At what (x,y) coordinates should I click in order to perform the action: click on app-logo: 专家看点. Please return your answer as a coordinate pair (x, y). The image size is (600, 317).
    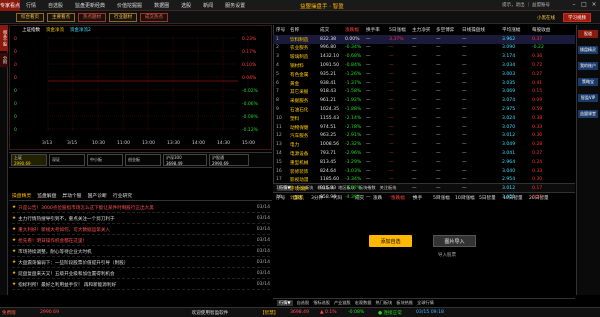
    Looking at the image, I should click on (10, 5).